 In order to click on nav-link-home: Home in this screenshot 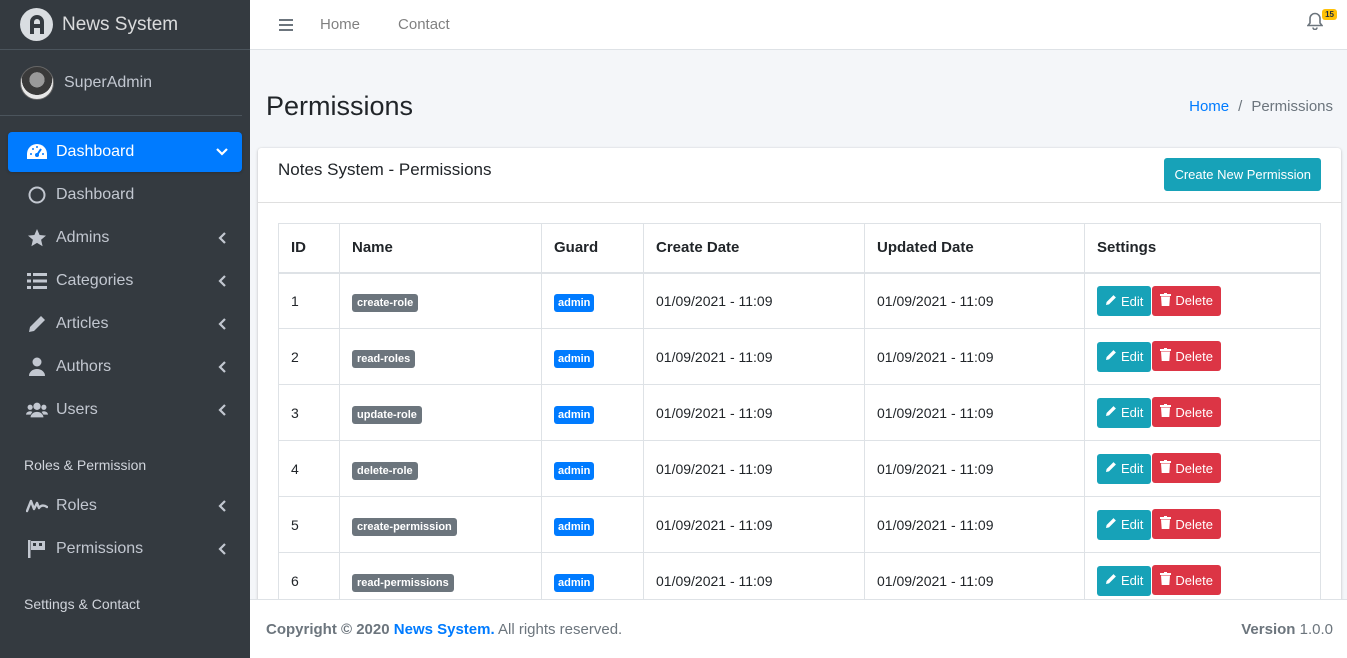, I will do `click(340, 24)`.